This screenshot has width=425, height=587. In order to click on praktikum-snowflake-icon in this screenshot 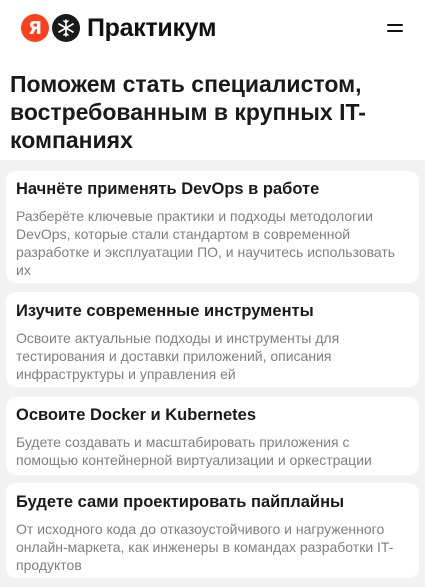, I will do `click(66, 28)`.